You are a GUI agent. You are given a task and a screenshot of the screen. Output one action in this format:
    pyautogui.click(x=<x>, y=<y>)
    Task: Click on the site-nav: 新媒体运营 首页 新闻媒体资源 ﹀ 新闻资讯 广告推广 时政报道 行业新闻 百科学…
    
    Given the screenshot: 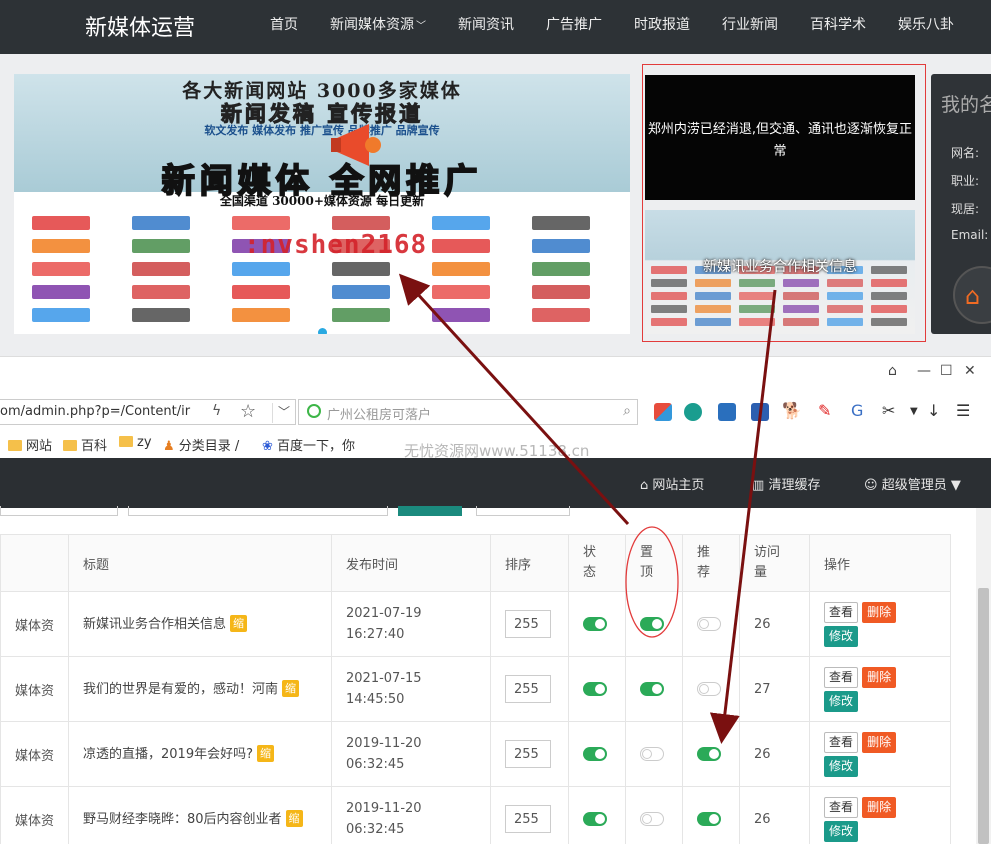 What is the action you would take?
    pyautogui.click(x=495, y=27)
    